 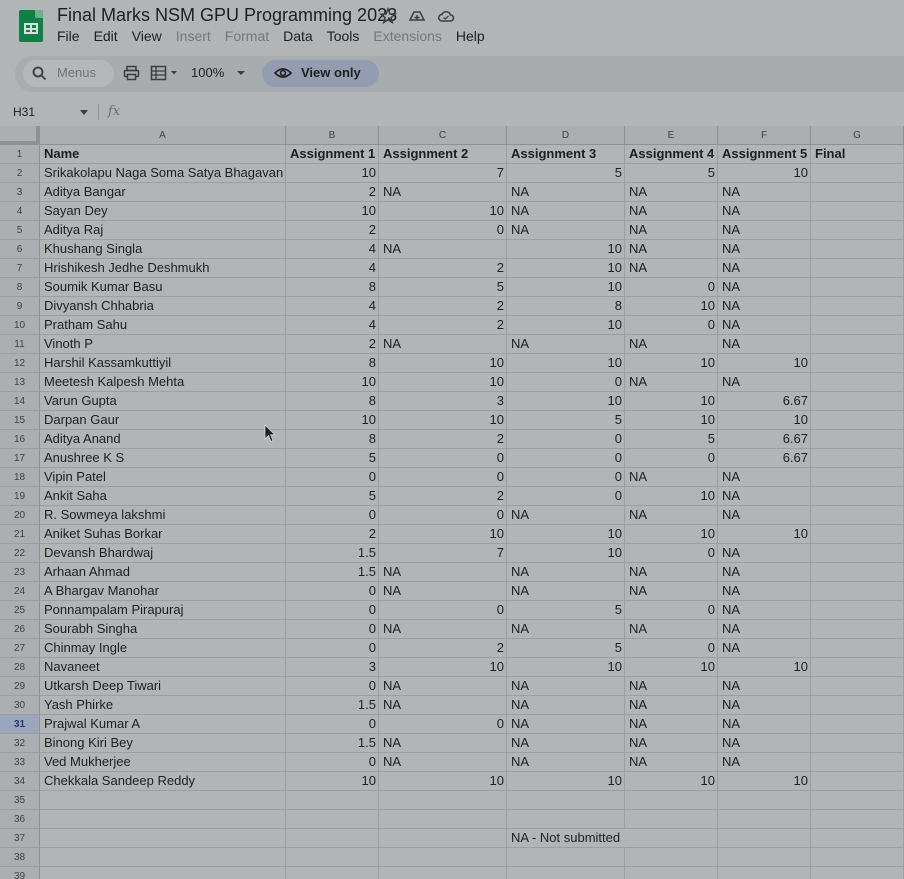 What do you see at coordinates (163, 154) in the screenshot?
I see `column-title-cell: Name` at bounding box center [163, 154].